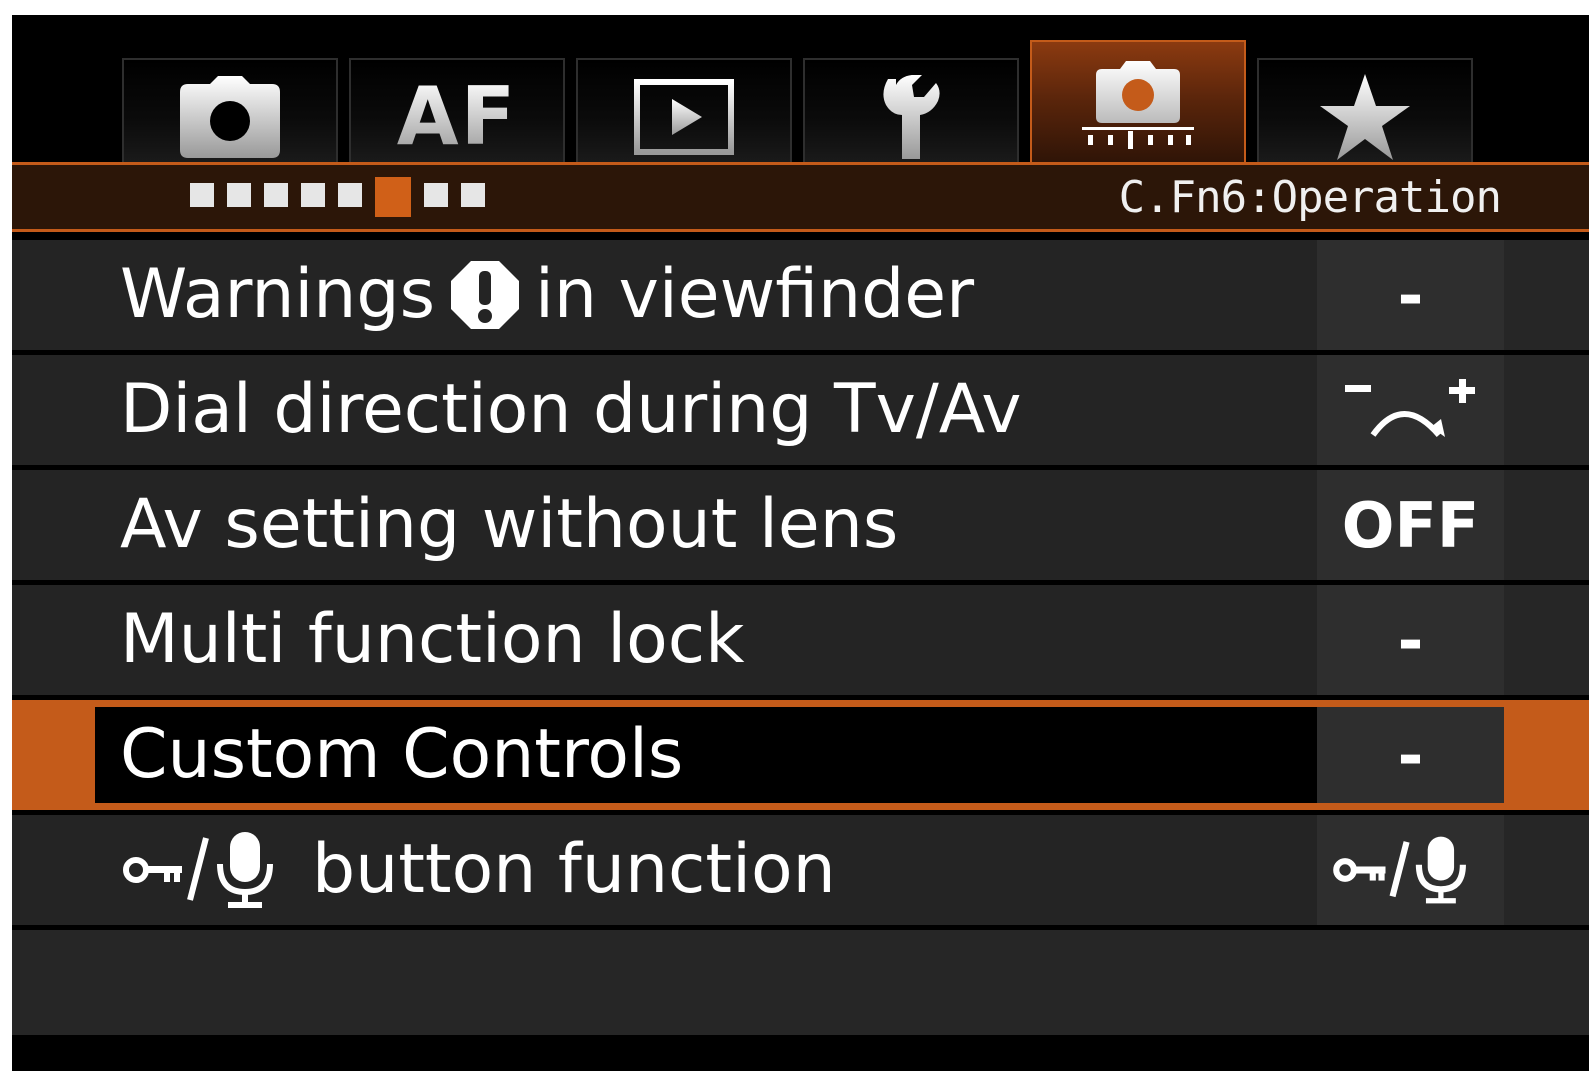 The height and width of the screenshot is (1071, 1589). Describe the element at coordinates (1310, 197) in the screenshot. I see `menu-page-title: C.Fn6:Operation` at that location.